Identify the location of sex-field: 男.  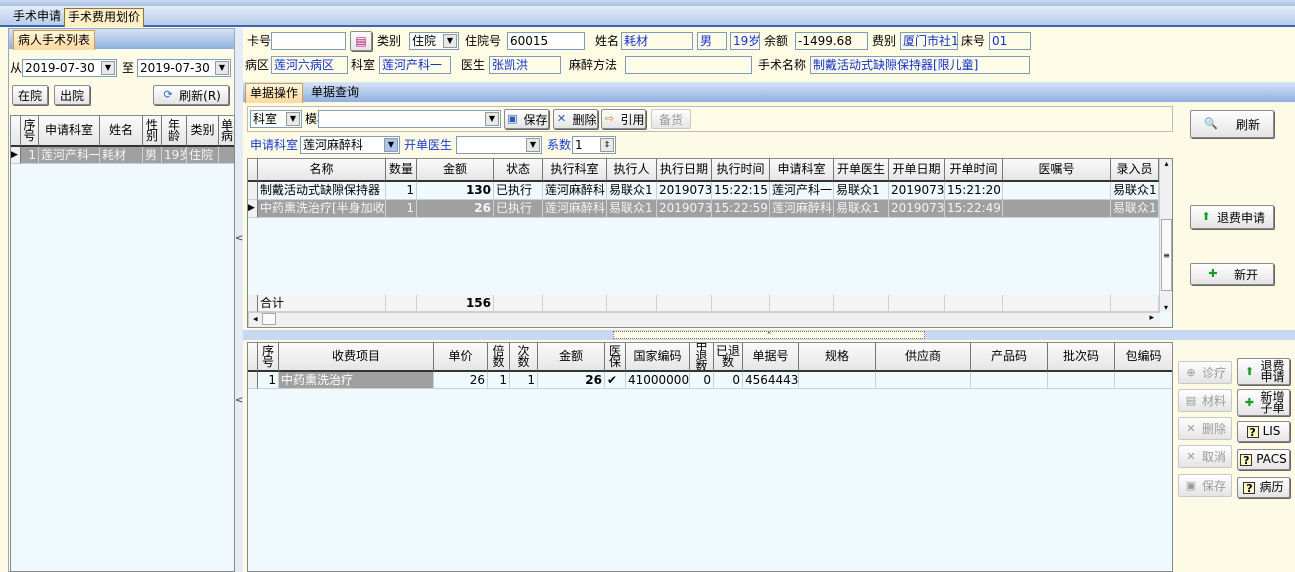
(712, 41).